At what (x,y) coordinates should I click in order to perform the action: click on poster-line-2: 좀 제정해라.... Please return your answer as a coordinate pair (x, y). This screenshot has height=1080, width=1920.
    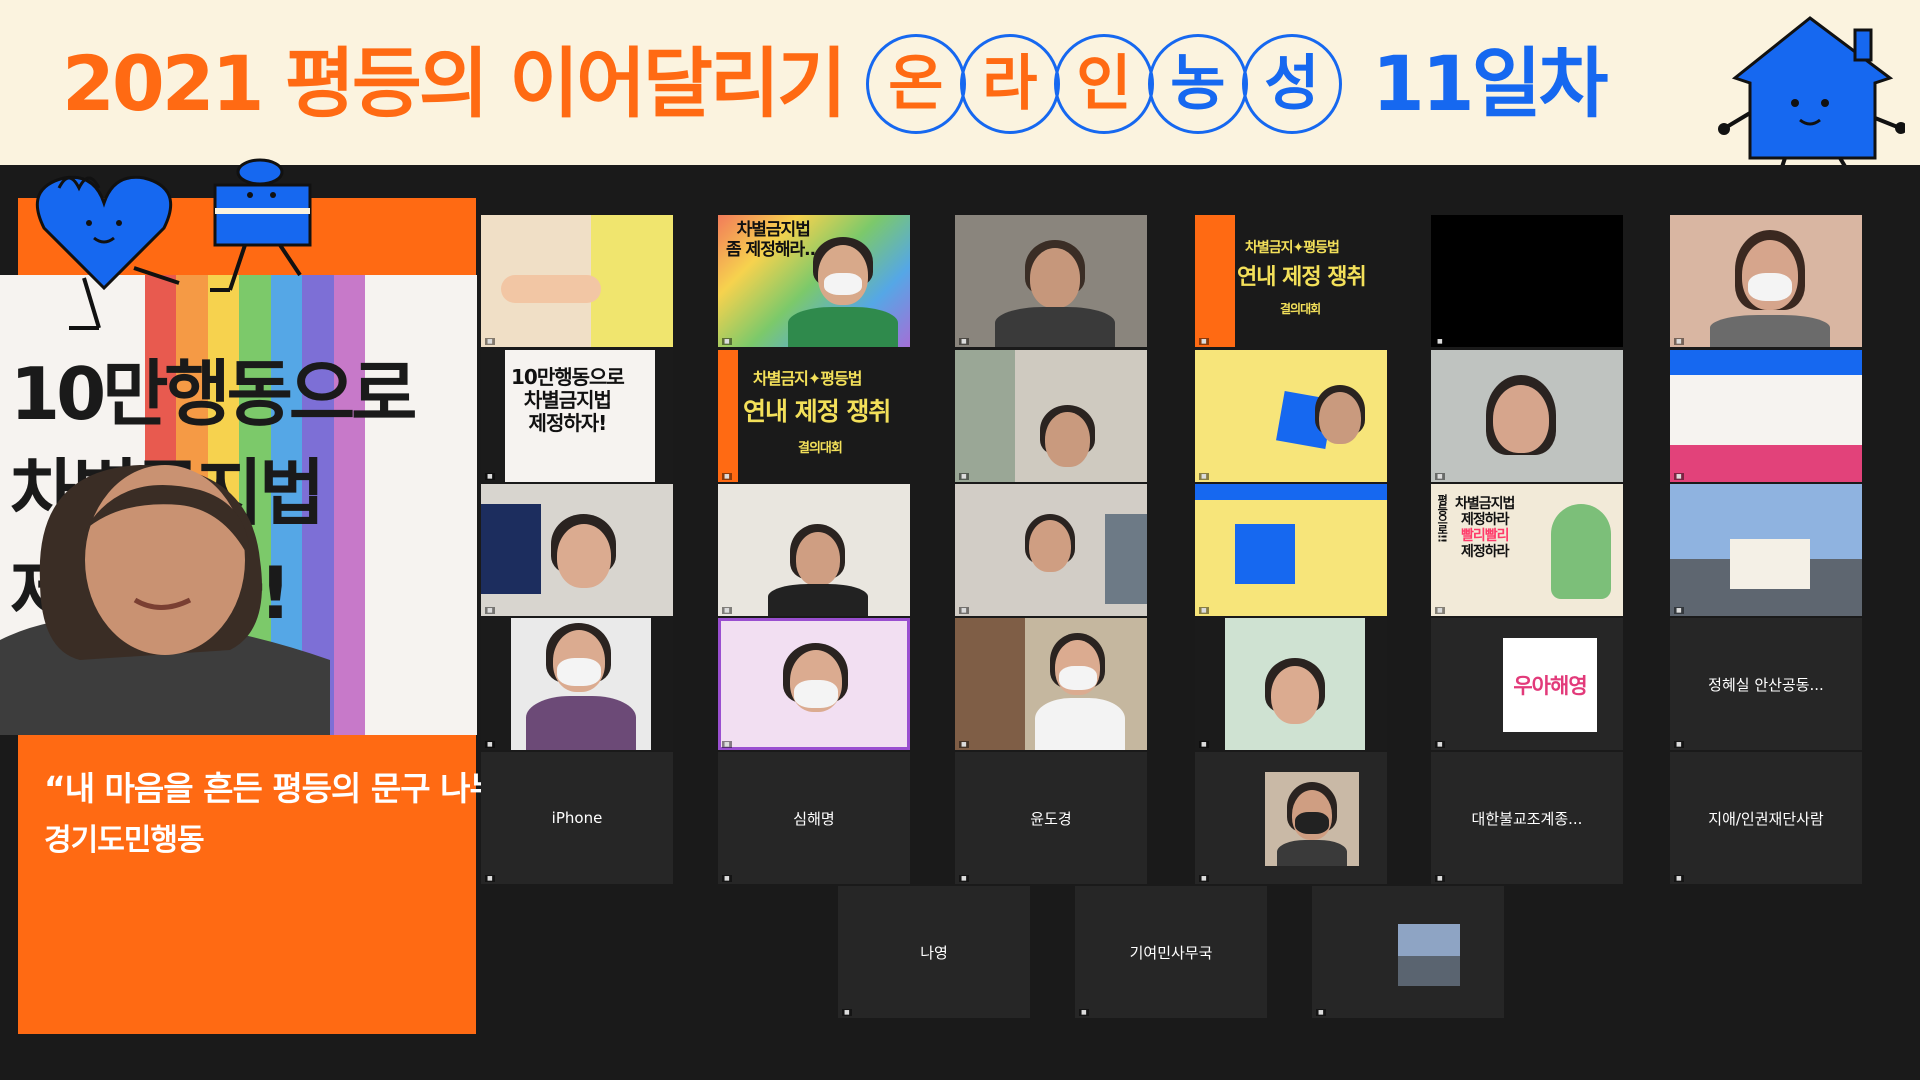
    Looking at the image, I should click on (773, 249).